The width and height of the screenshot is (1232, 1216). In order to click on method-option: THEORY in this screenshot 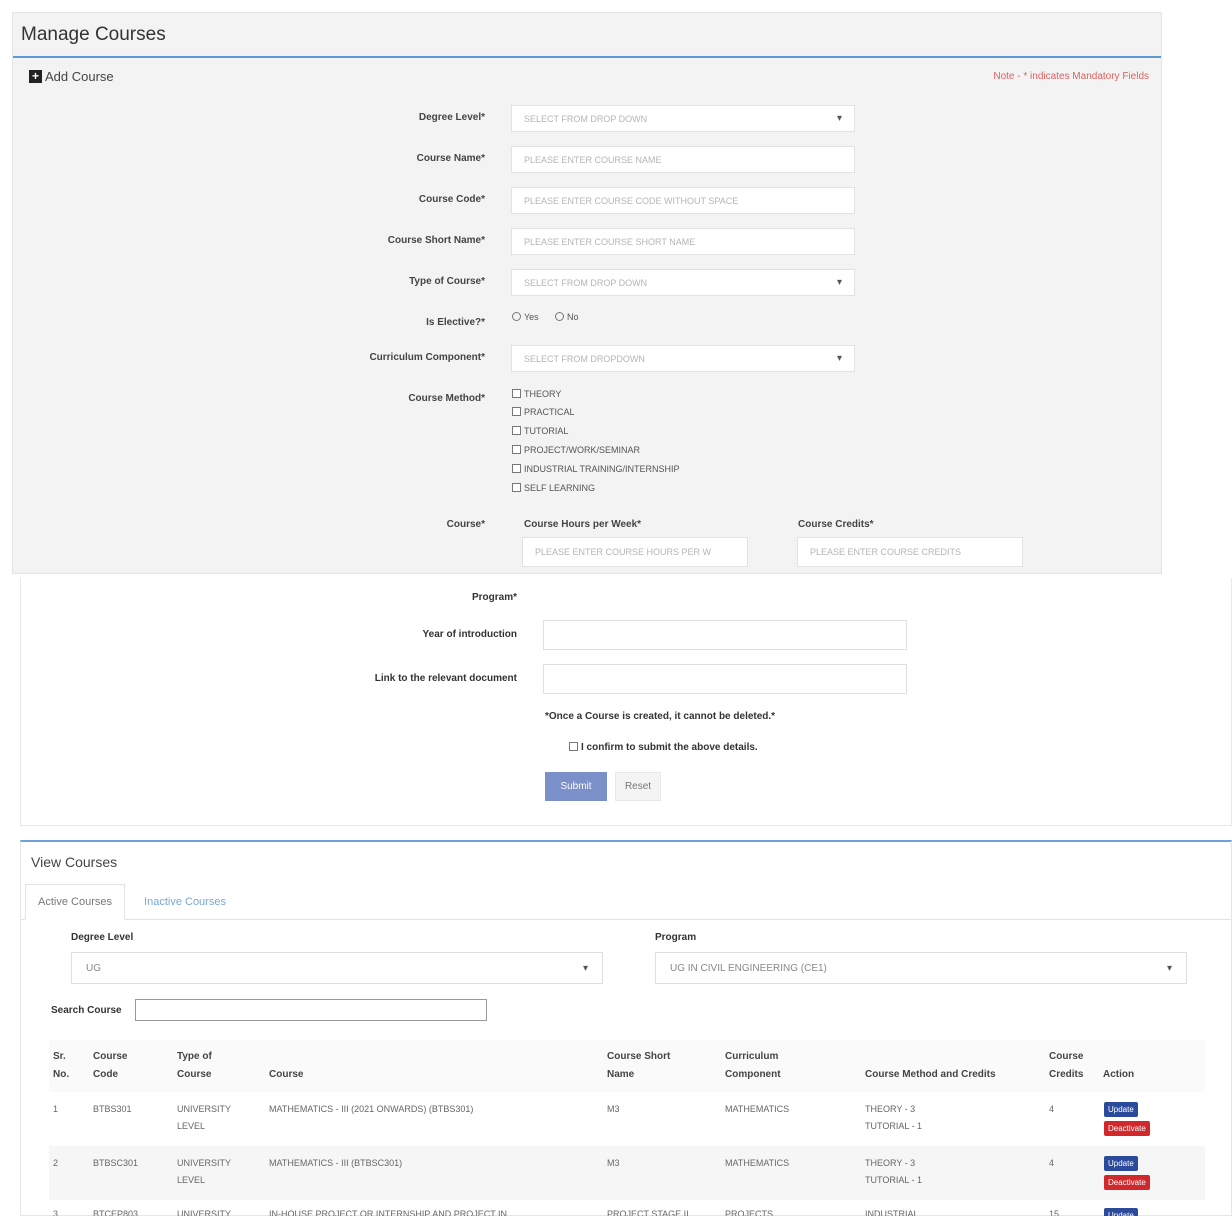, I will do `click(536, 394)`.